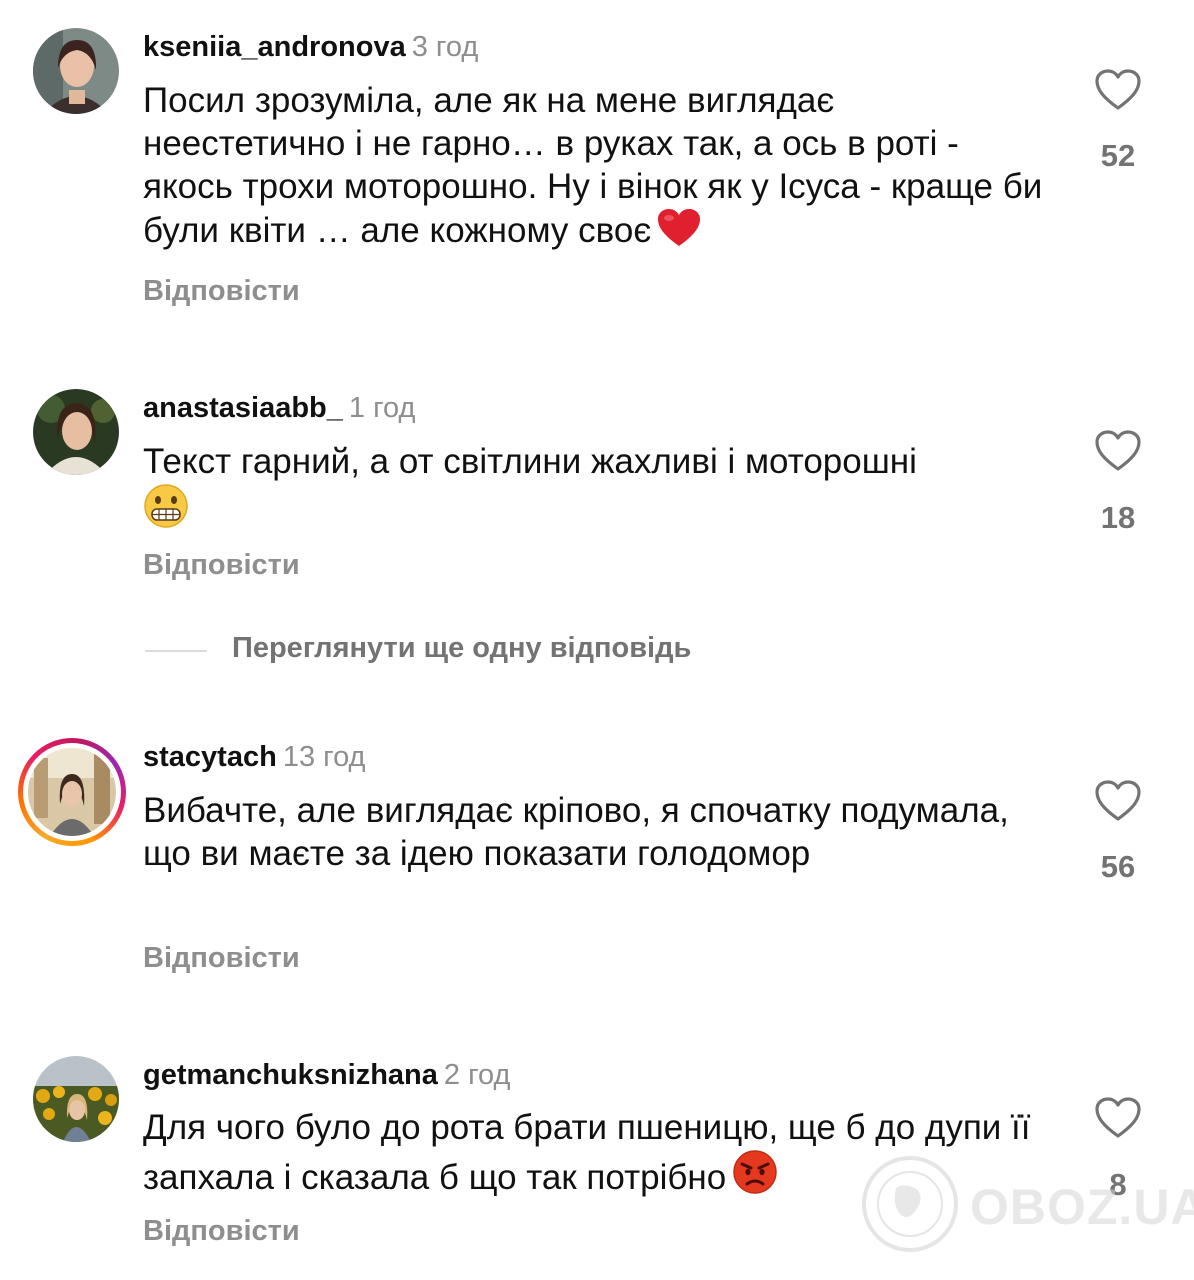 Image resolution: width=1194 pixels, height=1280 pixels. I want to click on grimacing-face-emoji-icon, so click(166, 511).